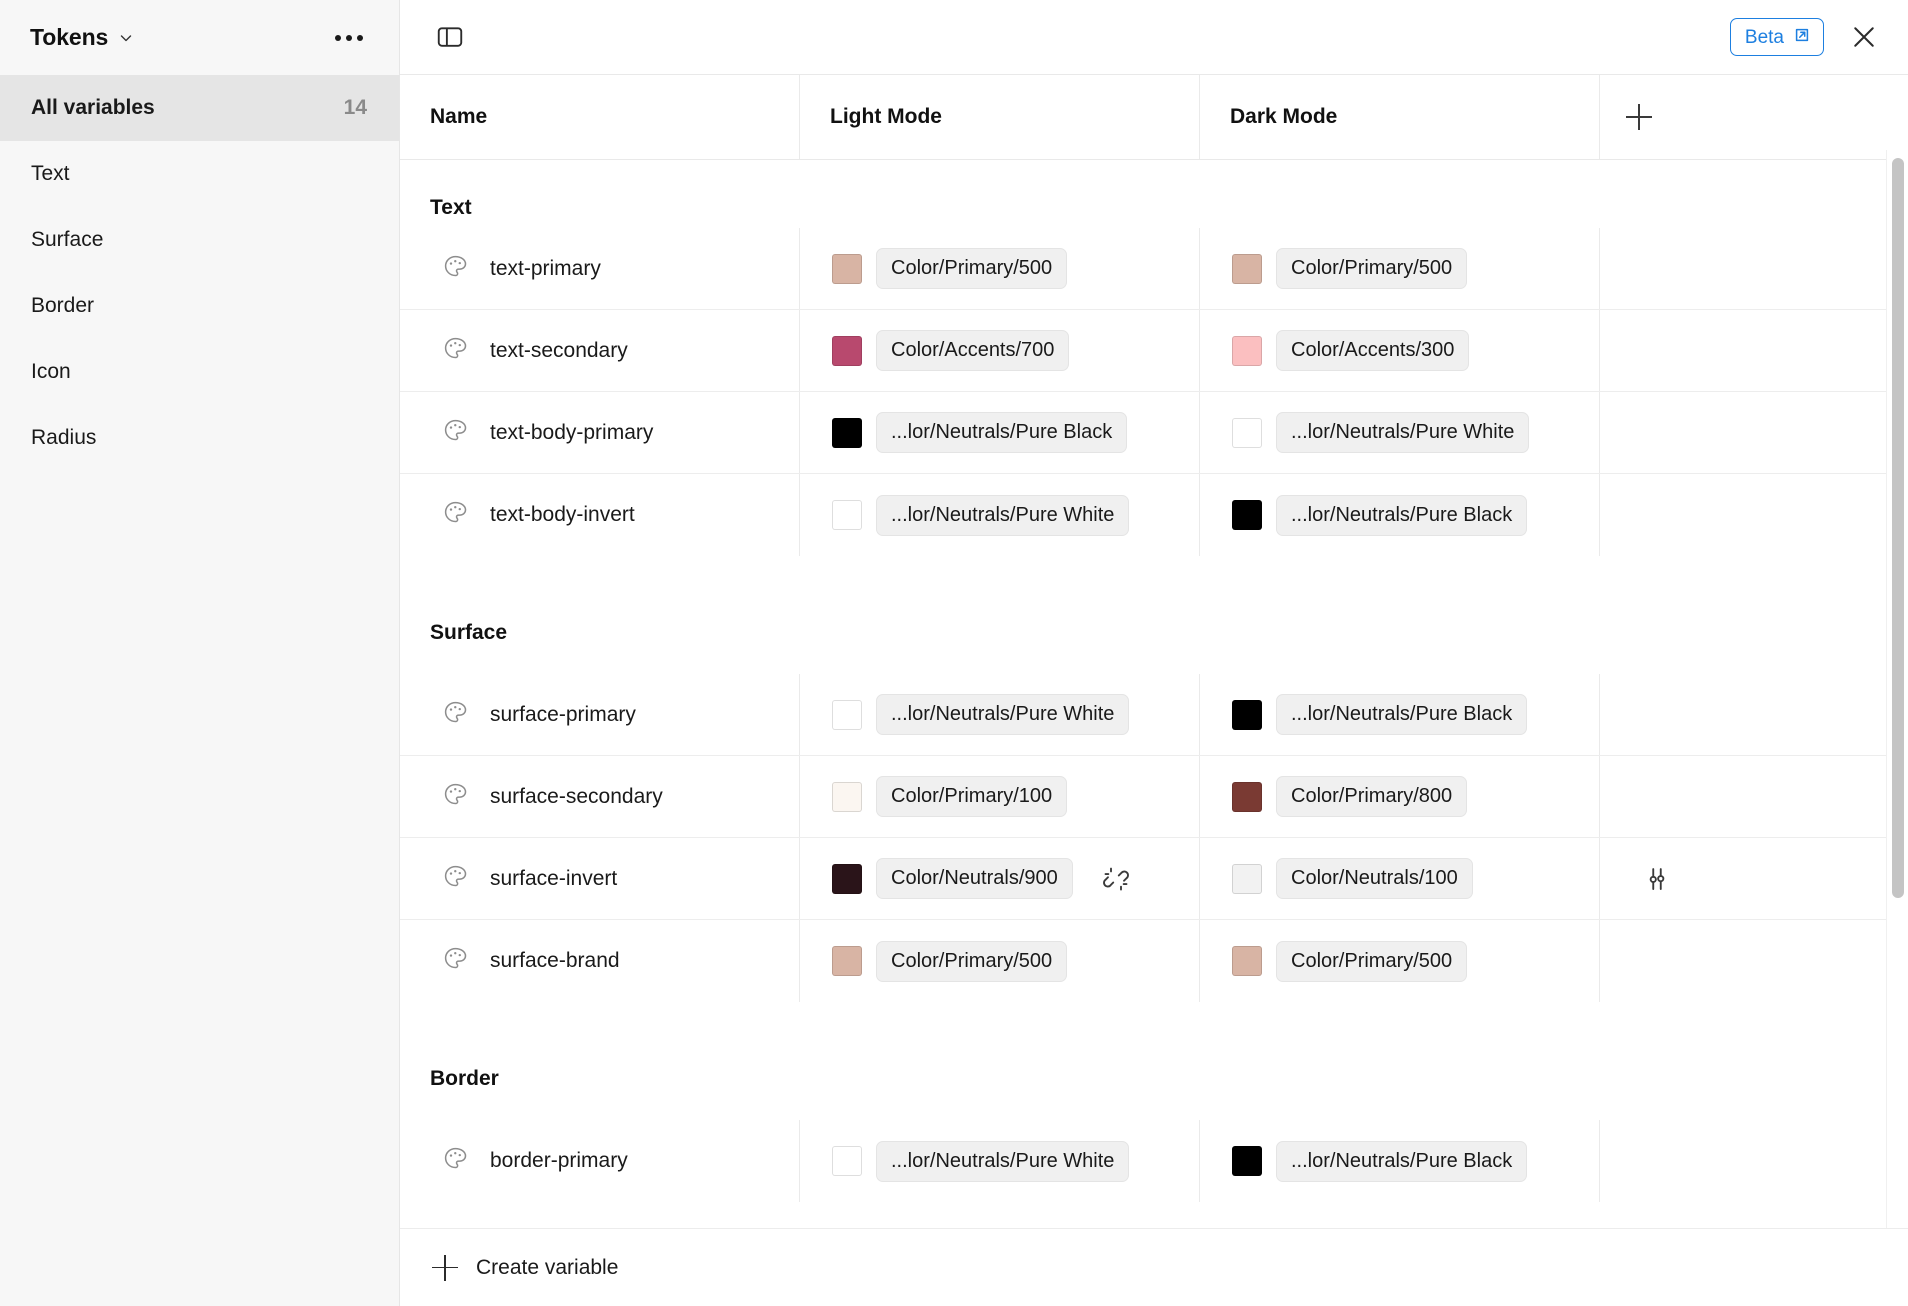 This screenshot has height=1306, width=1908. I want to click on sidebar-item-surface: Surface, so click(199, 240).